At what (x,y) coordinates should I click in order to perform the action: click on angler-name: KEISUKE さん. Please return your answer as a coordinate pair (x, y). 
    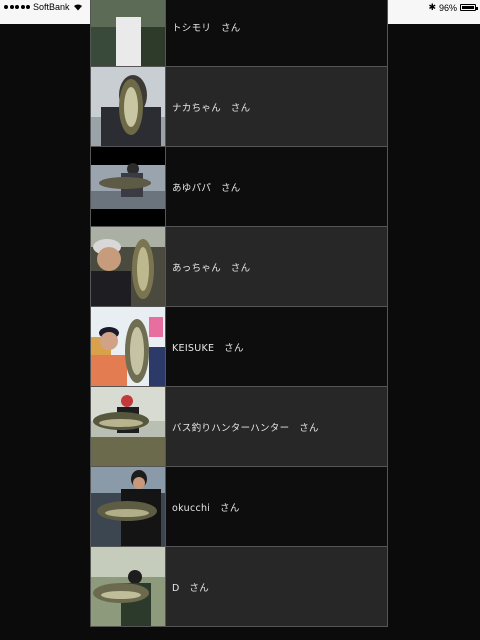
    Looking at the image, I should click on (276, 346).